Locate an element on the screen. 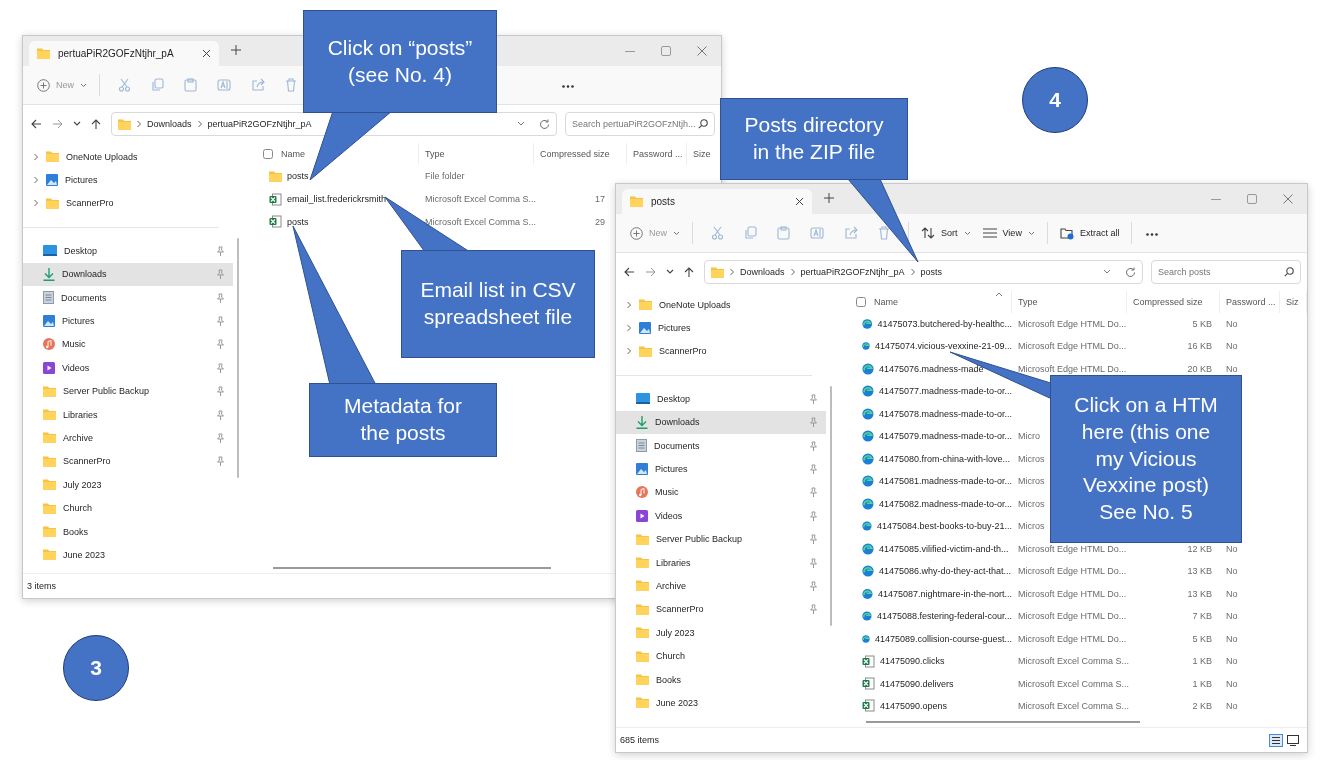 This screenshot has width=1331, height=760. address-bar: Downloads pertuaPiR2GOFzNtjhr_pA posts is located at coordinates (923, 272).